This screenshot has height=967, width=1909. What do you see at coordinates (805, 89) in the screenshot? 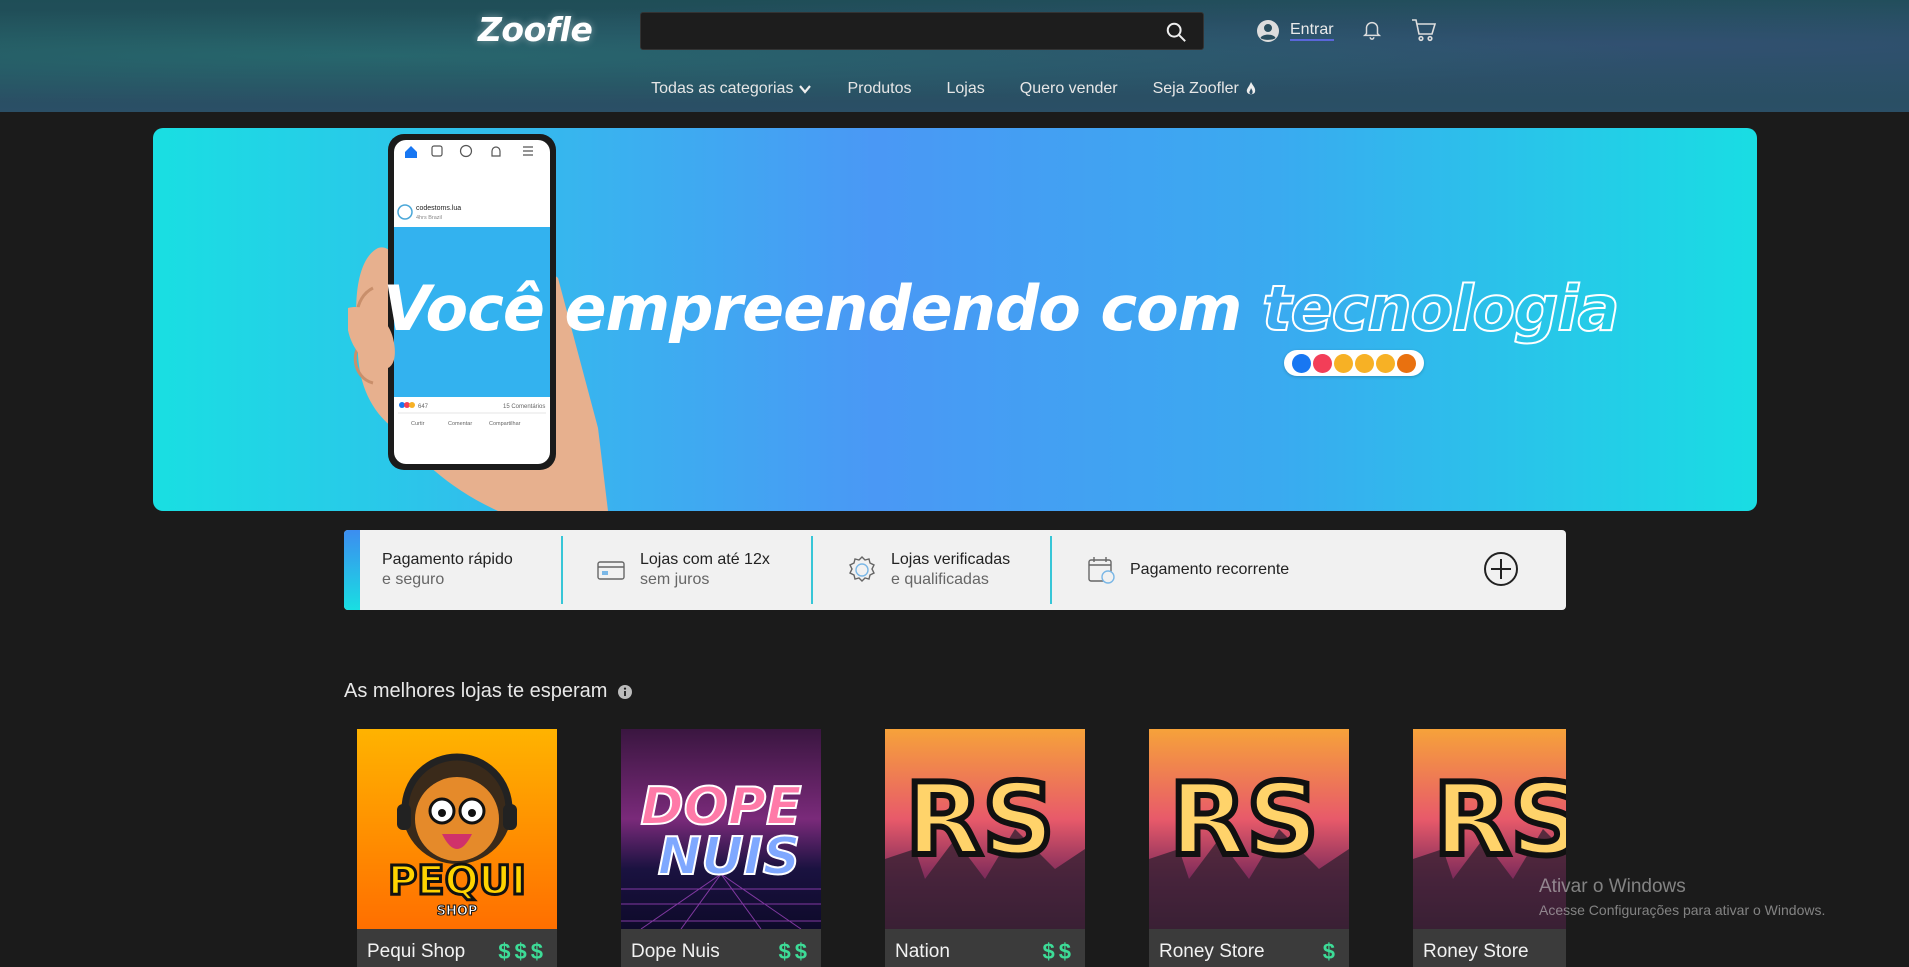
I see `chevron-down-icon` at bounding box center [805, 89].